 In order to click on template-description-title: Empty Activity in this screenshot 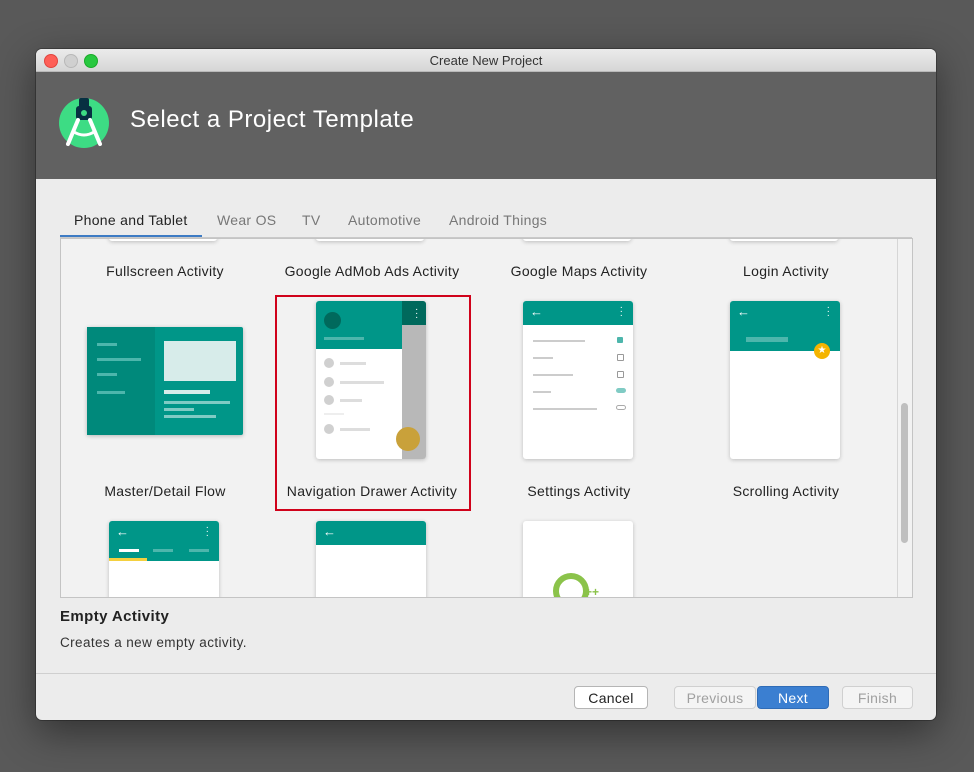, I will do `click(115, 616)`.